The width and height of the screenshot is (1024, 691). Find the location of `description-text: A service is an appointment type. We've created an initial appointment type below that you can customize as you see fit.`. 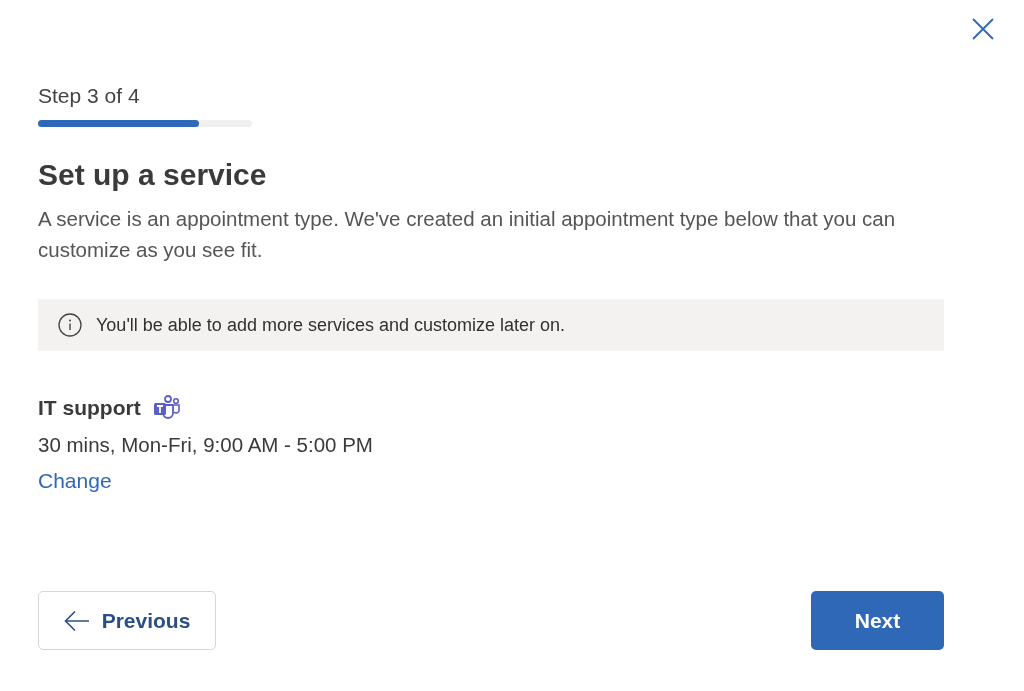

description-text: A service is an appointment type. We've created an initial appointment type below that you can customize as you see fit. is located at coordinates (467, 234).